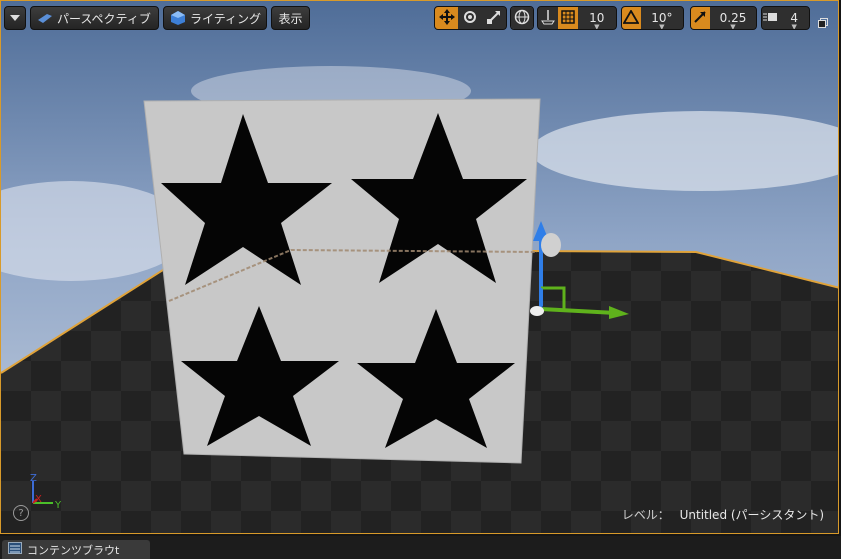 The width and height of the screenshot is (841, 559). I want to click on grid-snap-group: 10 ▼, so click(577, 18).